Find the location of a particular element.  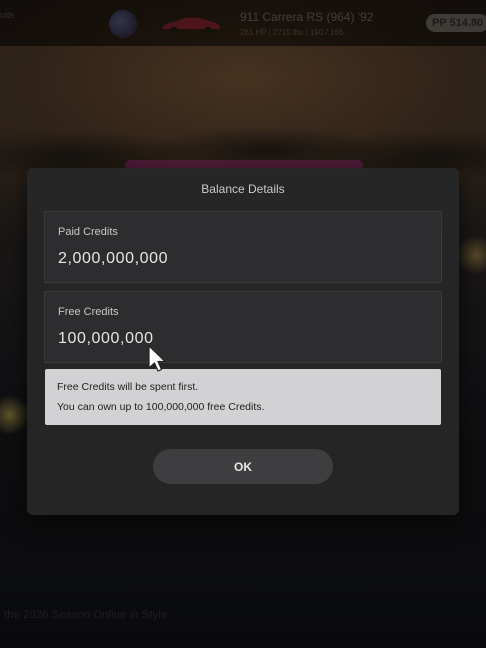

ok-button: OK is located at coordinates (243, 466).